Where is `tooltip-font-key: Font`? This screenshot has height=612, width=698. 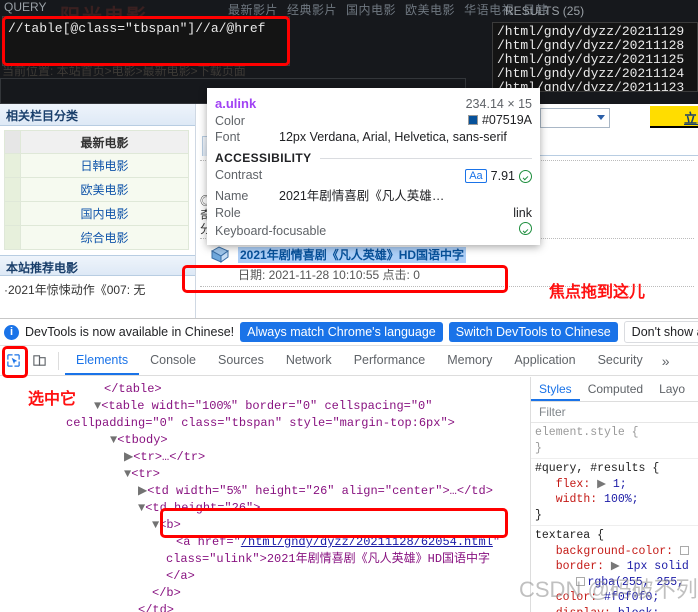
tooltip-font-key: Font is located at coordinates (247, 137).